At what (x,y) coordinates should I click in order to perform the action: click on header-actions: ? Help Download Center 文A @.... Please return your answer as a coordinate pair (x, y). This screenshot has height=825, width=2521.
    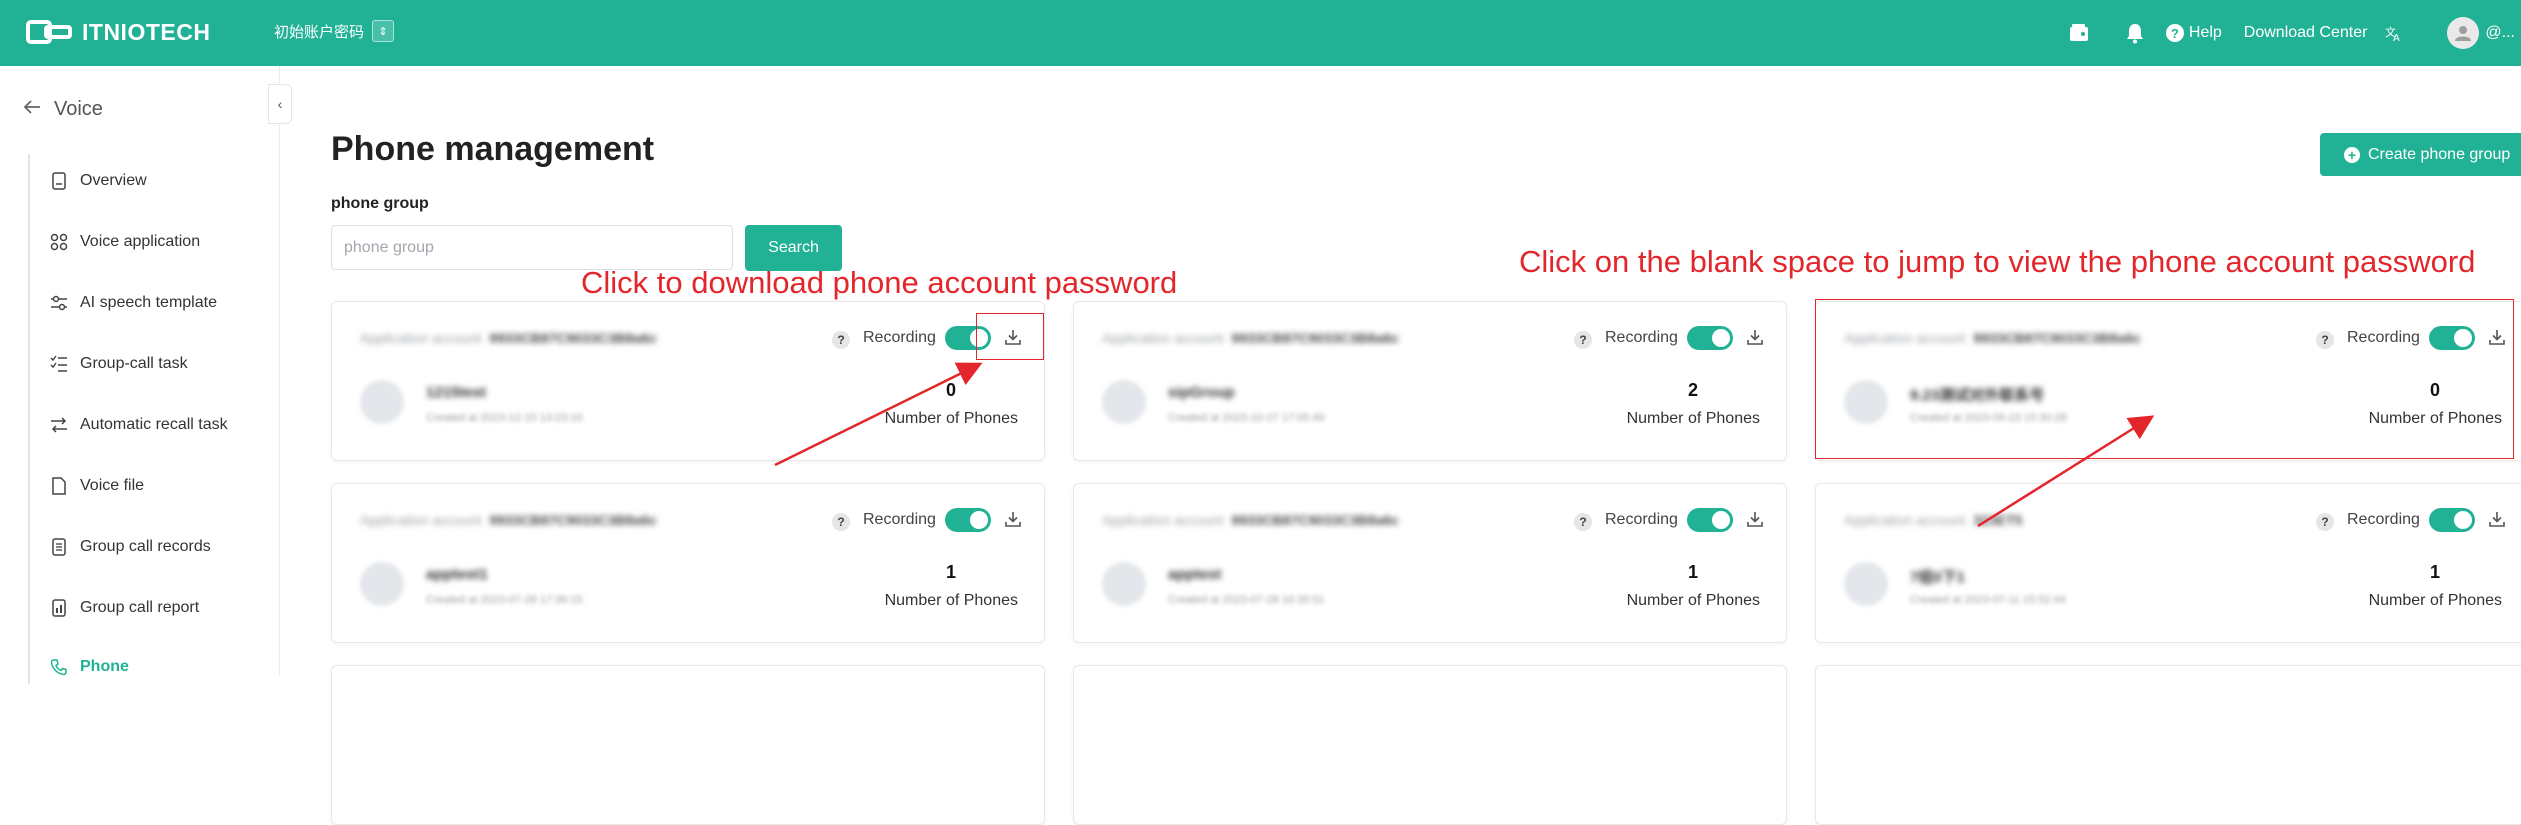
    Looking at the image, I should click on (2293, 33).